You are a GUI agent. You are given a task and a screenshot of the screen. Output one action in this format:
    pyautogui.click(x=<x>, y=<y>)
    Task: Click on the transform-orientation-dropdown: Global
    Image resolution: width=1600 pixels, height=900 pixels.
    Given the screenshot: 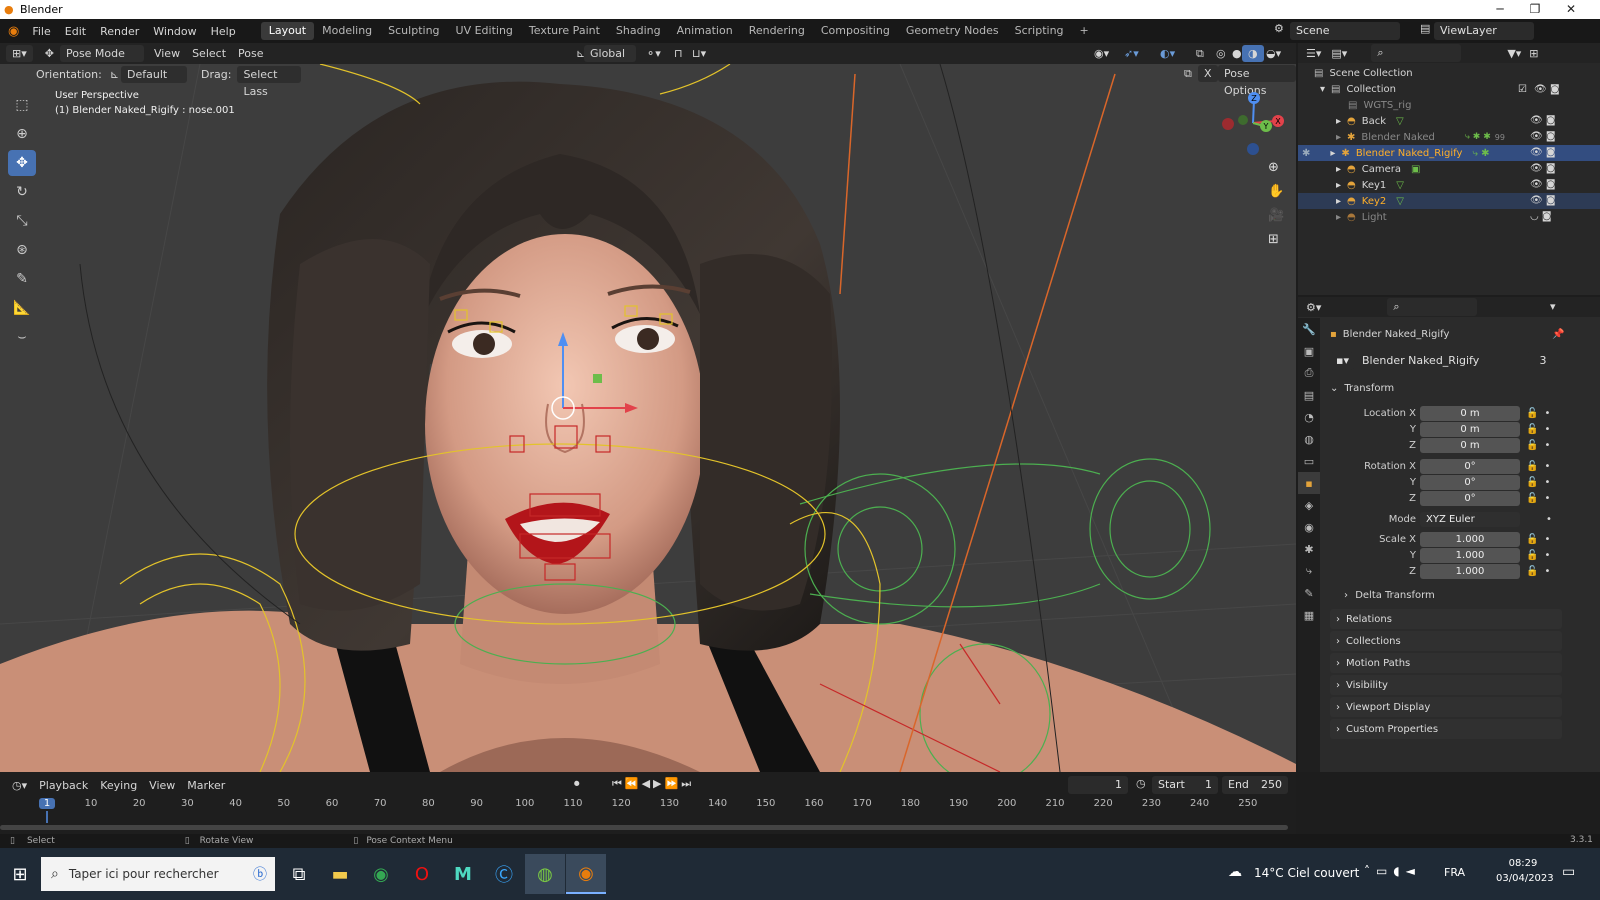 What is the action you would take?
    pyautogui.click(x=610, y=53)
    